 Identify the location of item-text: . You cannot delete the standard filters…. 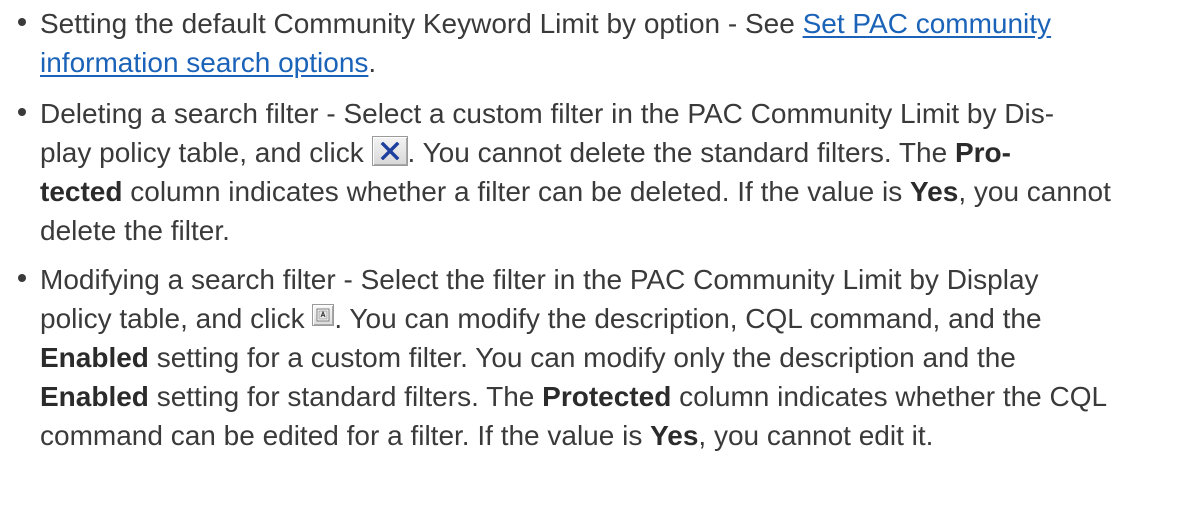
(681, 152).